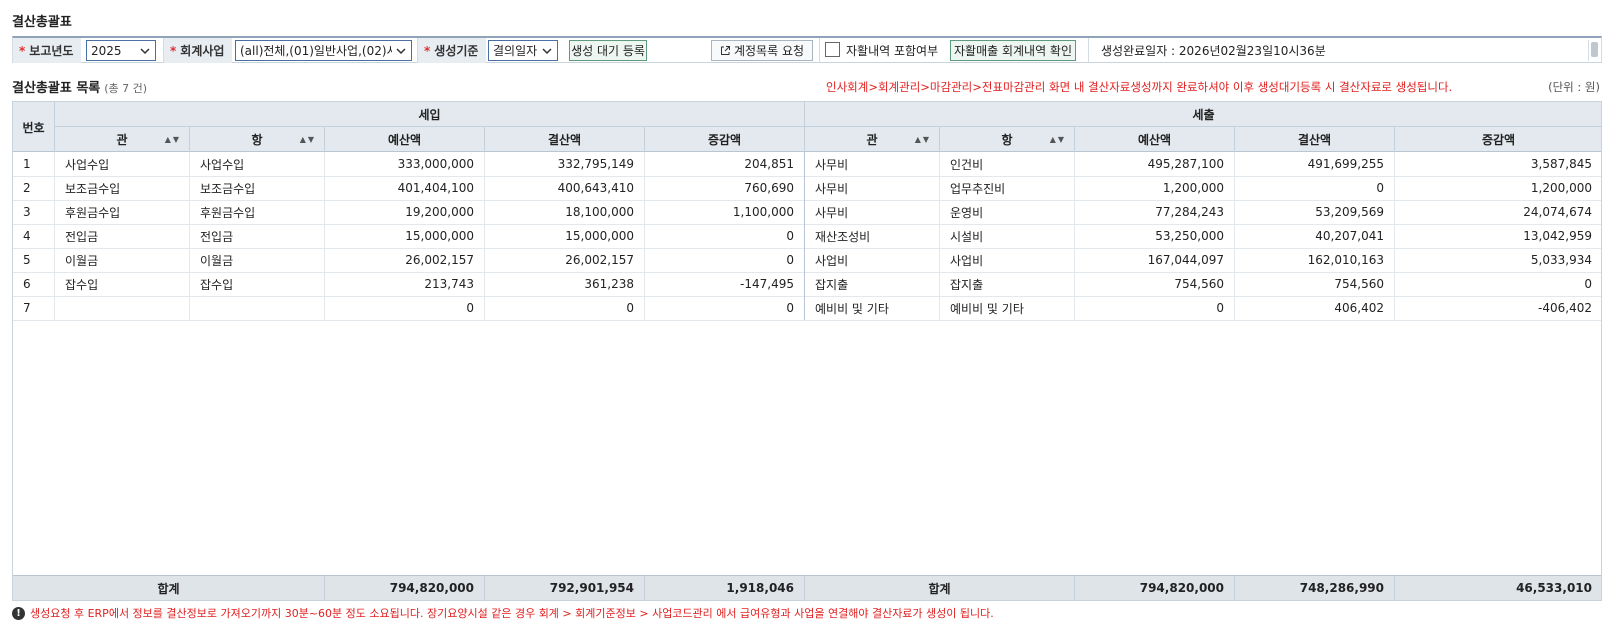 This screenshot has height=630, width=1612. Describe the element at coordinates (1007, 188) in the screenshot. I see `cell-ex-hang: 업무추진비` at that location.